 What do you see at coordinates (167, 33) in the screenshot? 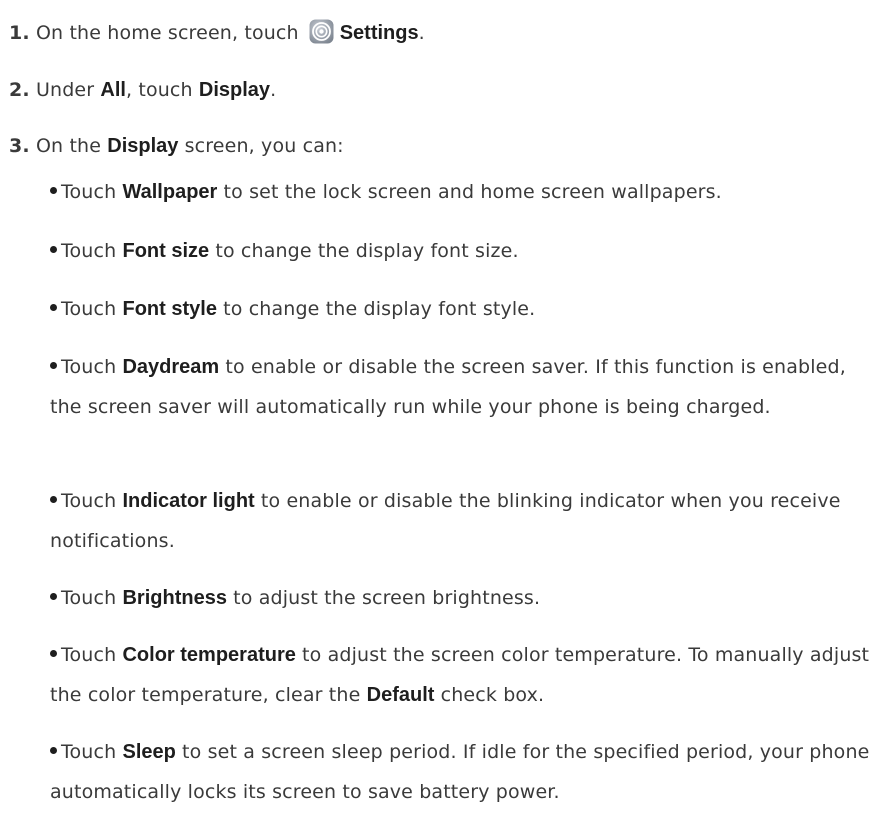
I see `step-text: On the home screen, touch` at bounding box center [167, 33].